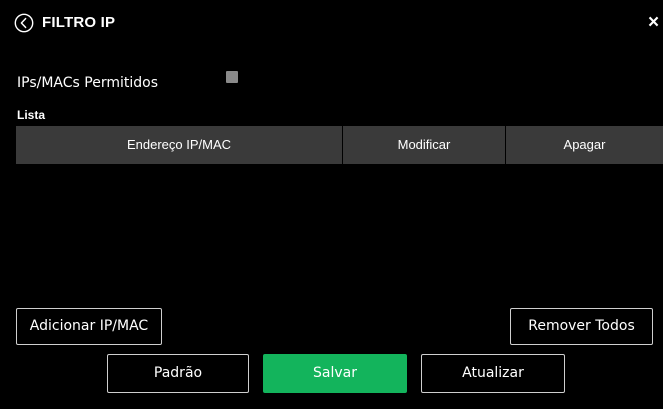 The image size is (663, 409). I want to click on default-button: Padrão, so click(178, 373).